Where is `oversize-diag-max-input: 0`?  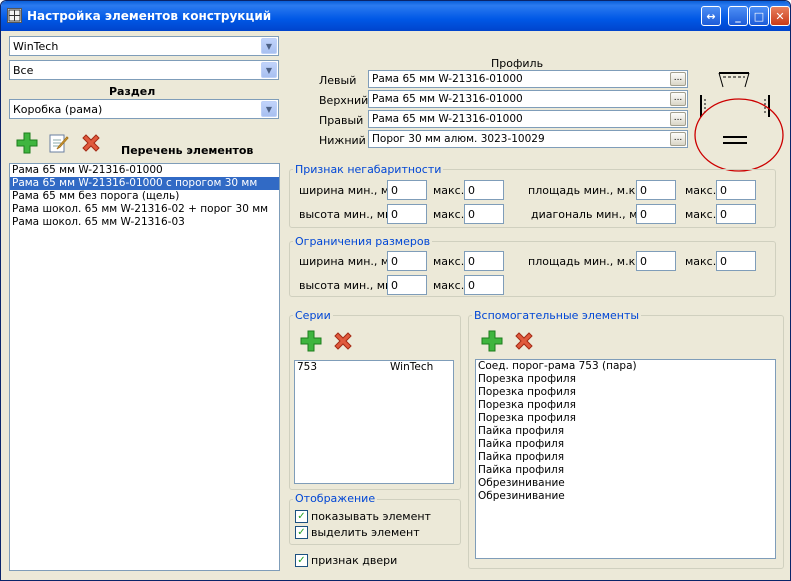
oversize-diag-max-input: 0 is located at coordinates (736, 214).